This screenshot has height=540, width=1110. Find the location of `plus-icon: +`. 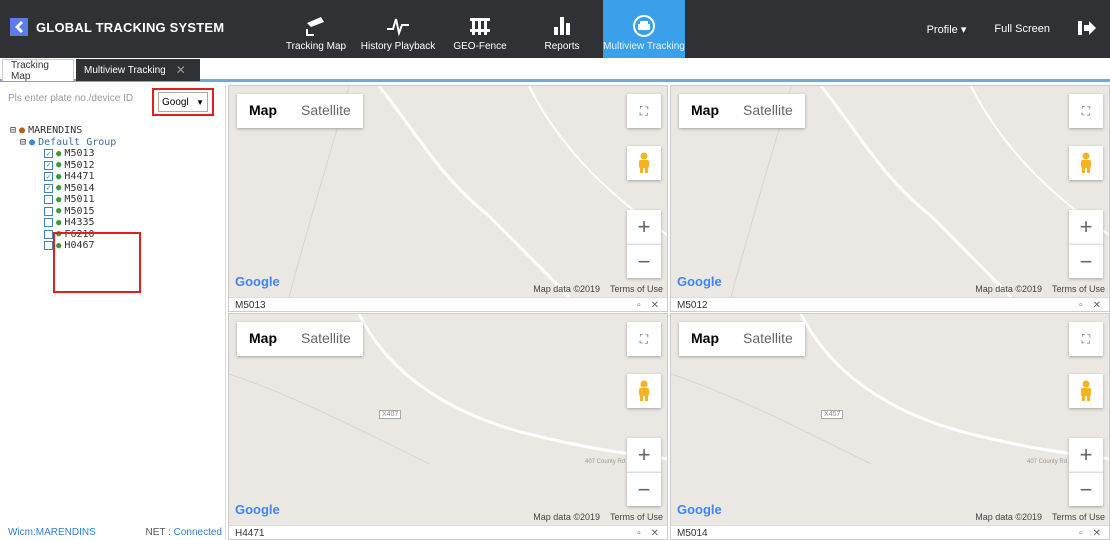

plus-icon: + is located at coordinates (1086, 454).